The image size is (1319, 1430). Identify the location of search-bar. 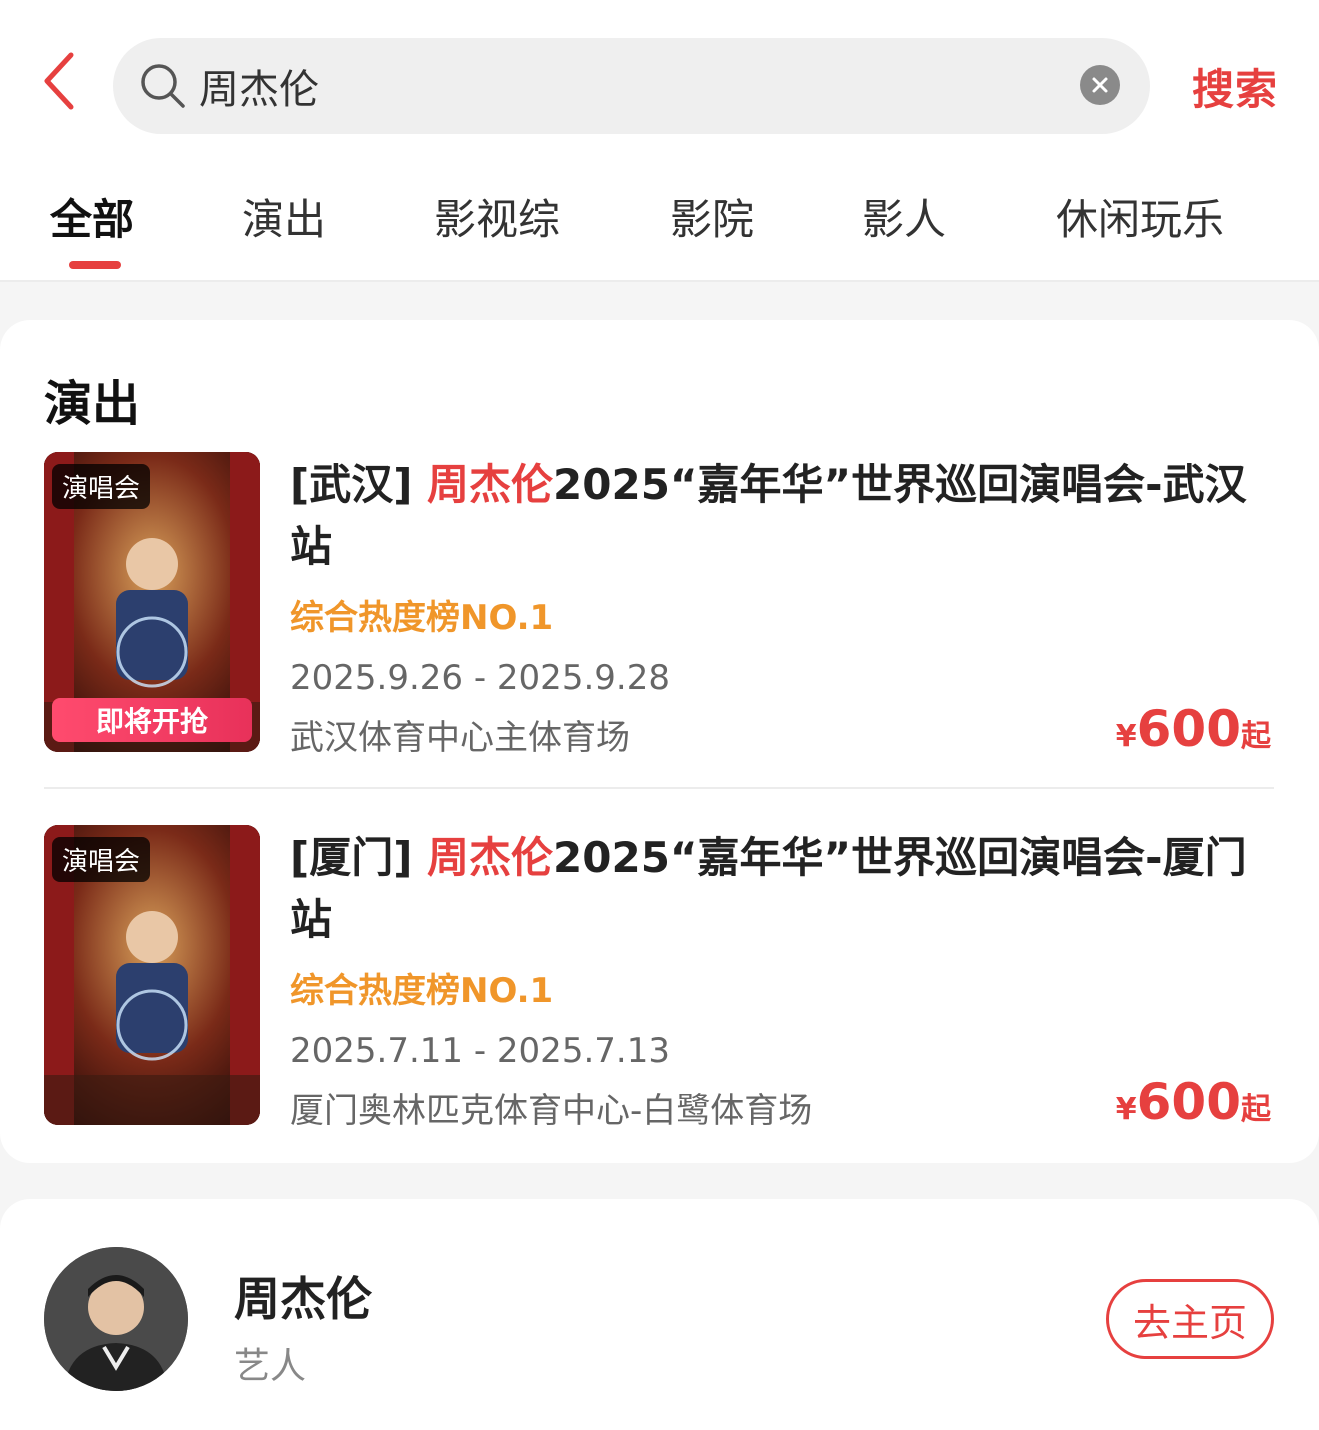
(631, 86).